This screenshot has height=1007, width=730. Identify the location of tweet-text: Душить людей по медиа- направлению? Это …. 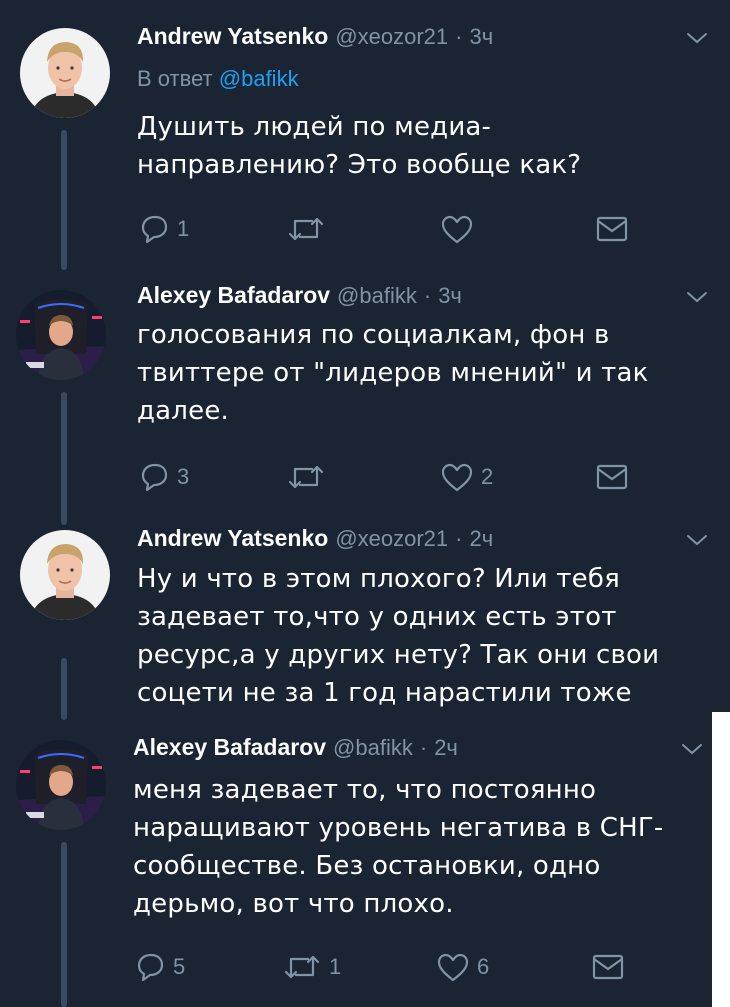
(359, 146).